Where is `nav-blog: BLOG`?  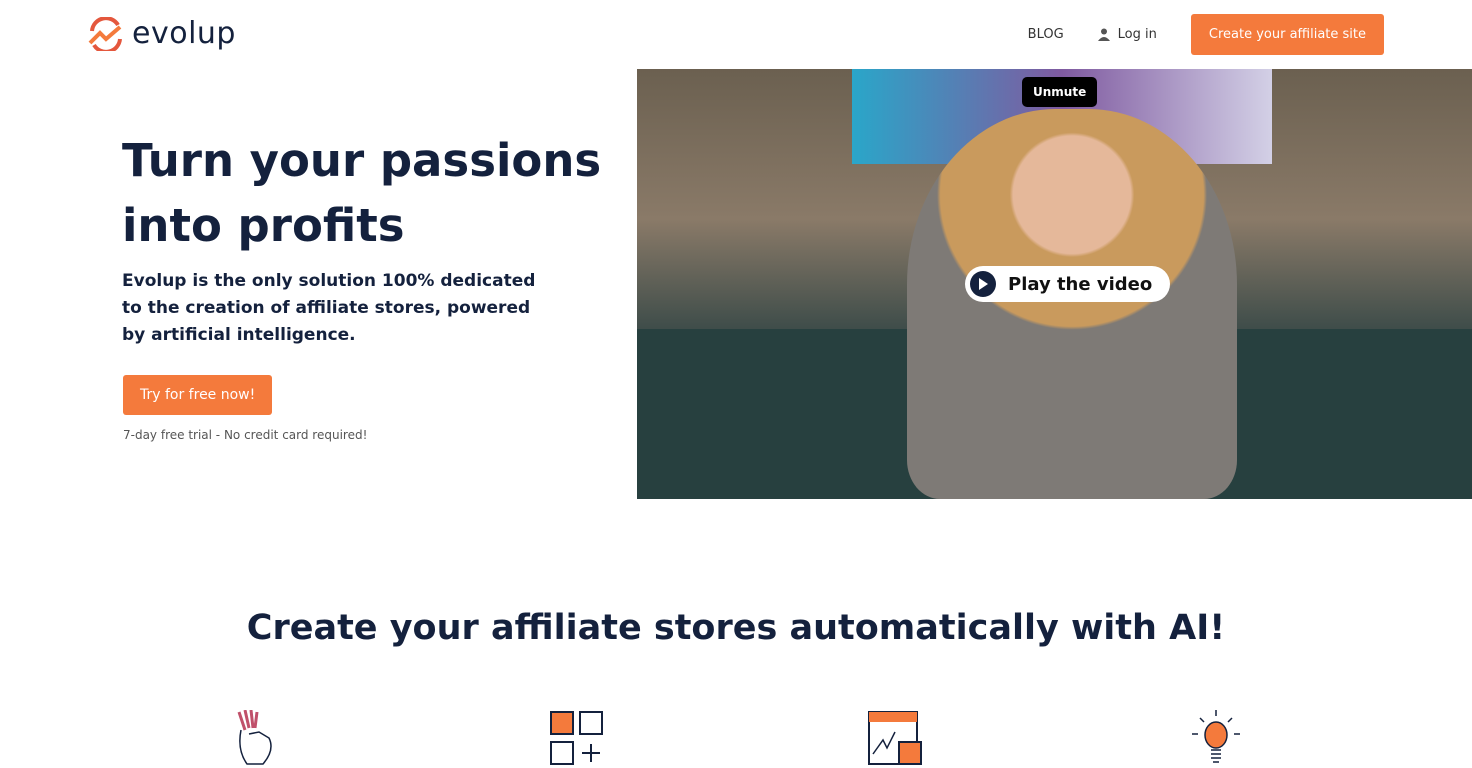
nav-blog: BLOG is located at coordinates (1046, 34).